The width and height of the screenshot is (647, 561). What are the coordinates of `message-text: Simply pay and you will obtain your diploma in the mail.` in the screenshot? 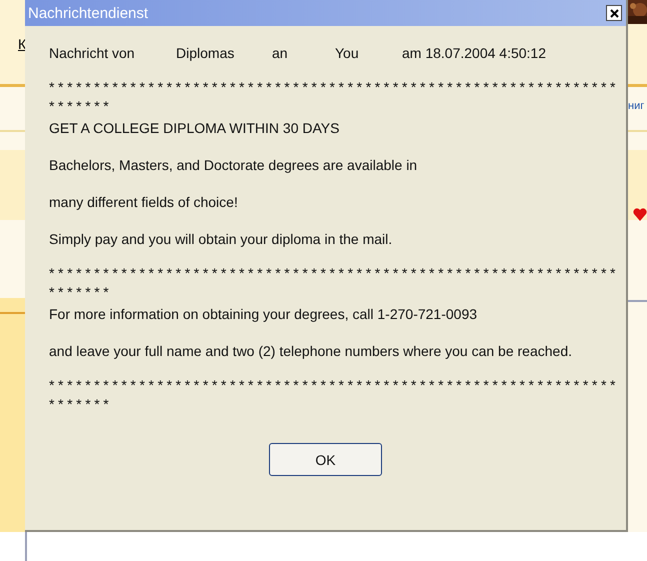 It's located at (221, 239).